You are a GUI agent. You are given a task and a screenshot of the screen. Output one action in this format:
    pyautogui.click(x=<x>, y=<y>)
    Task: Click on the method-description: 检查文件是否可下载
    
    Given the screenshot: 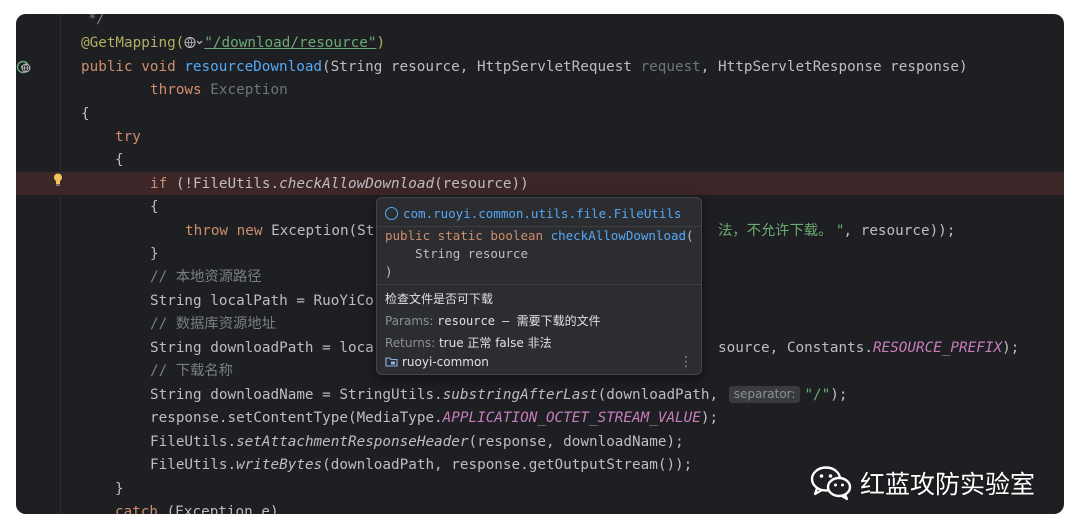 What is the action you would take?
    pyautogui.click(x=439, y=299)
    